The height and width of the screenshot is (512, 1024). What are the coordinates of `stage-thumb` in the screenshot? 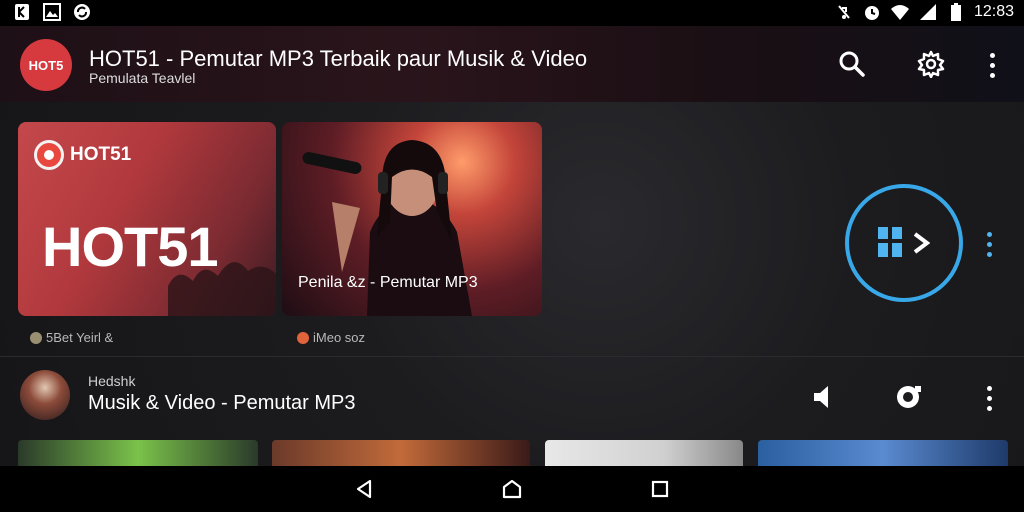 It's located at (883, 453).